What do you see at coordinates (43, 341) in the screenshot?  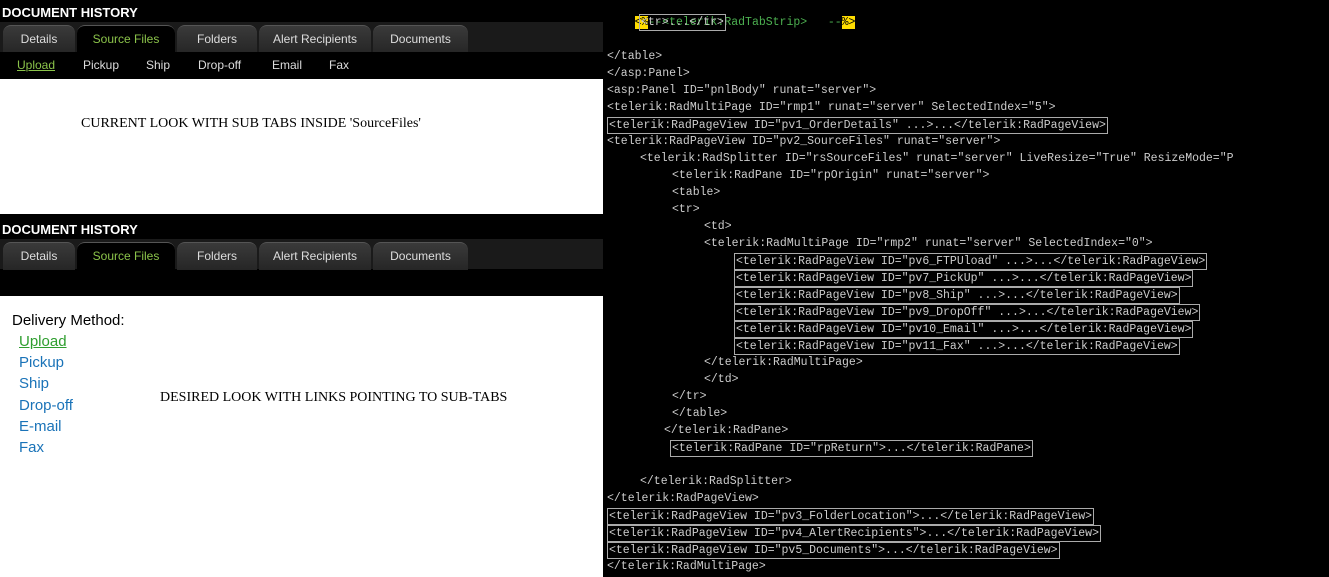 I see `link-upload: Upload` at bounding box center [43, 341].